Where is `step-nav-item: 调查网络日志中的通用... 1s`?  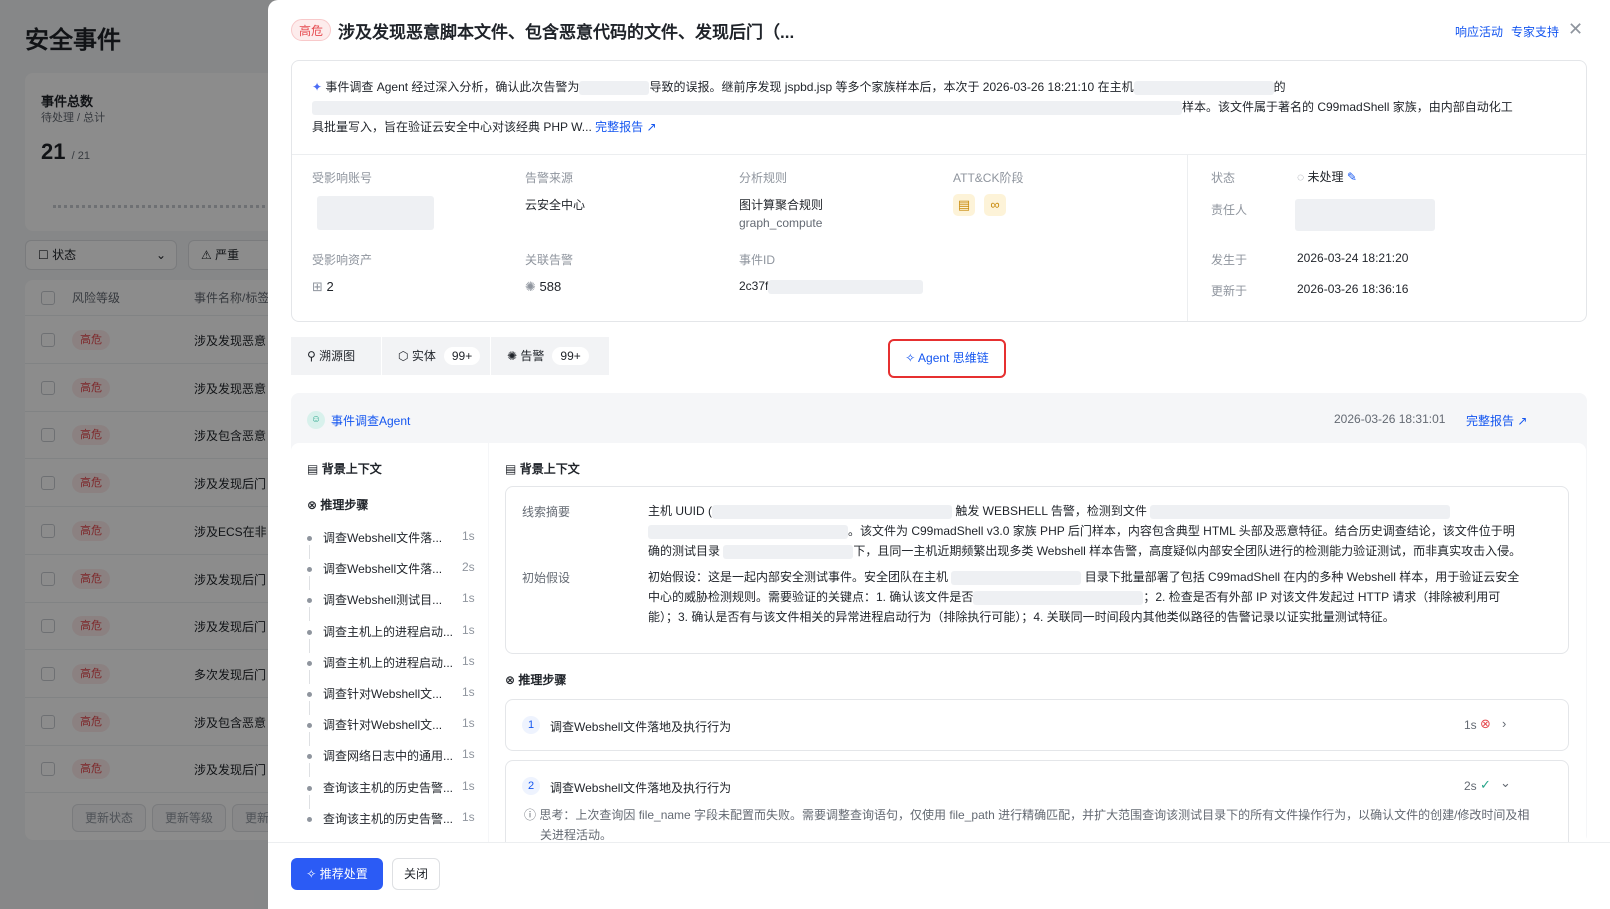 step-nav-item: 调查网络日志中的通用... 1s is located at coordinates (392, 757).